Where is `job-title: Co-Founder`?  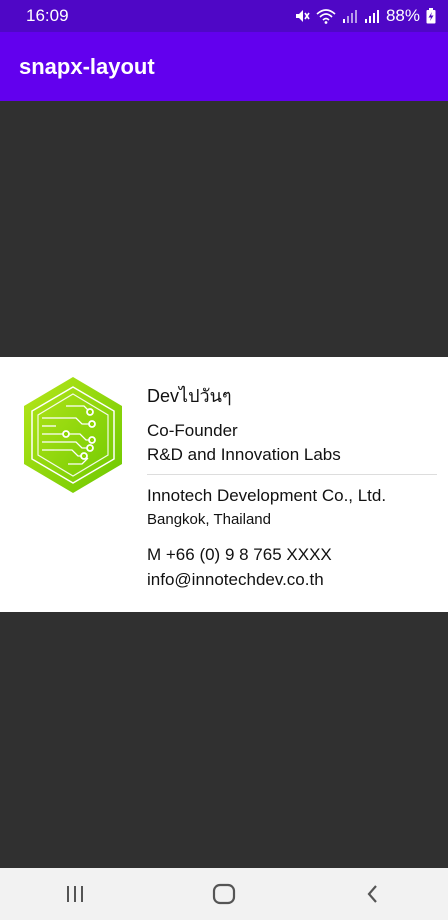
job-title: Co-Founder is located at coordinates (192, 430).